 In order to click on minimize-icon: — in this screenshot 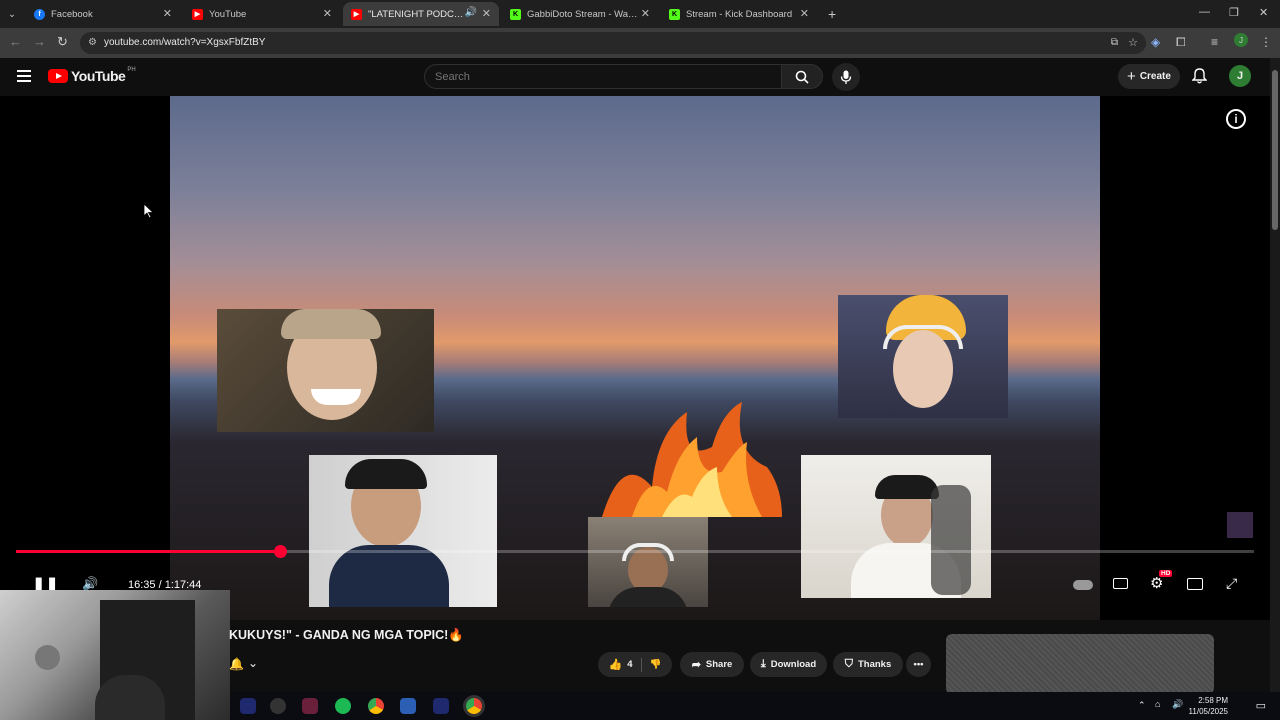, I will do `click(1204, 12)`.